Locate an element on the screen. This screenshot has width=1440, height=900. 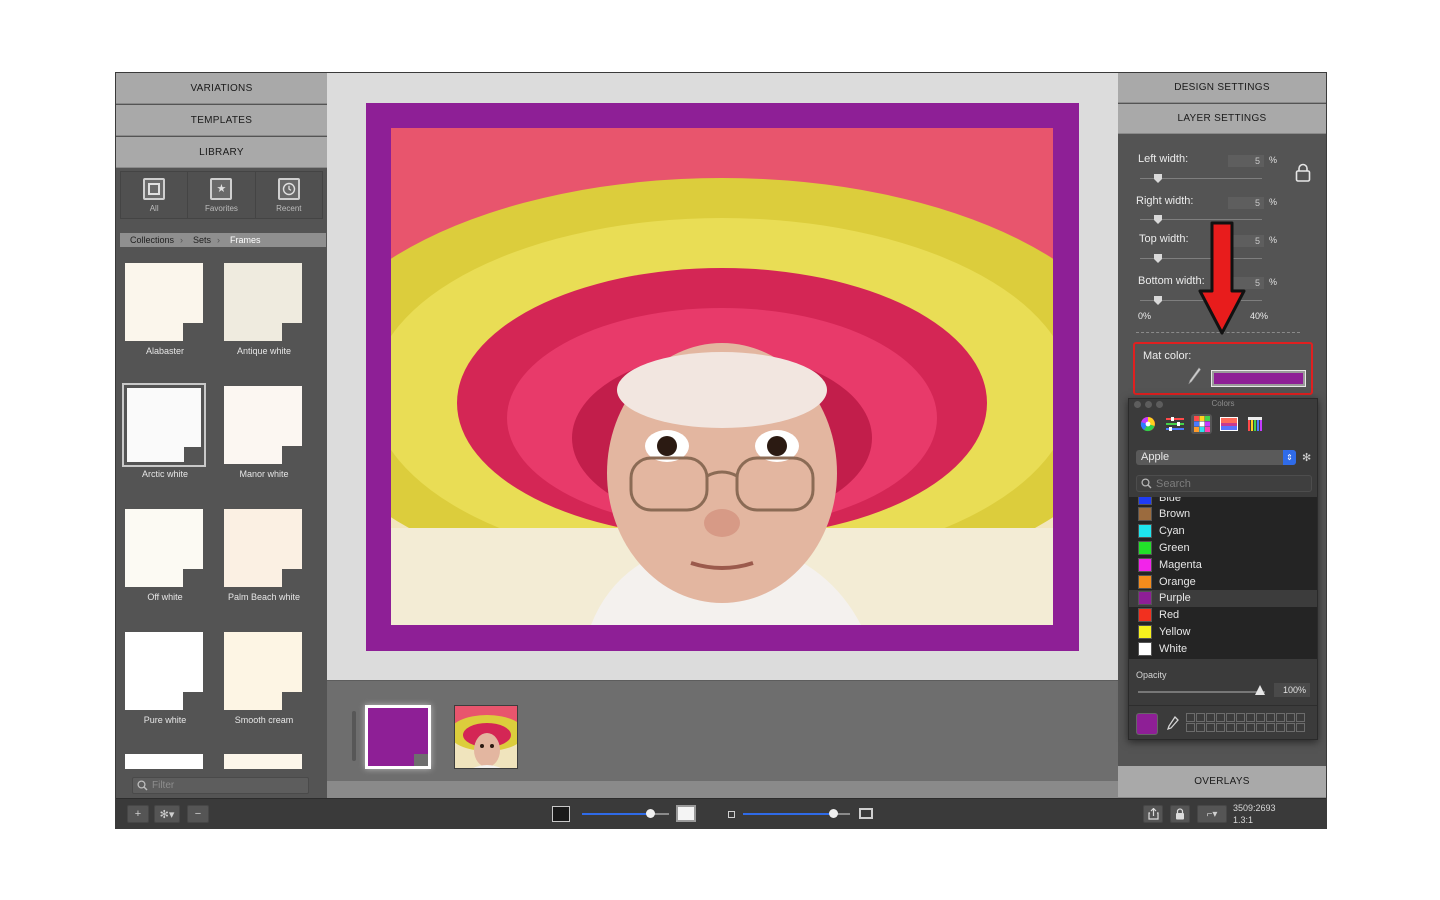
opacity-value-field: 100% is located at coordinates (1292, 690).